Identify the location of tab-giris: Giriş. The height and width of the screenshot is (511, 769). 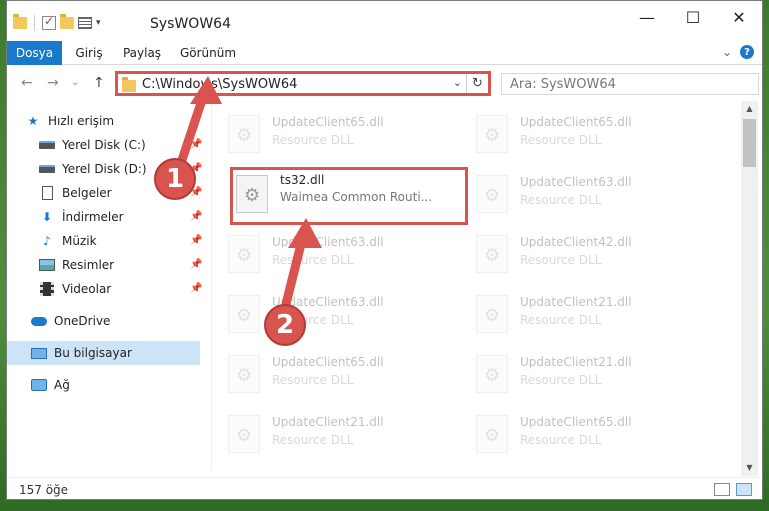
(89, 53).